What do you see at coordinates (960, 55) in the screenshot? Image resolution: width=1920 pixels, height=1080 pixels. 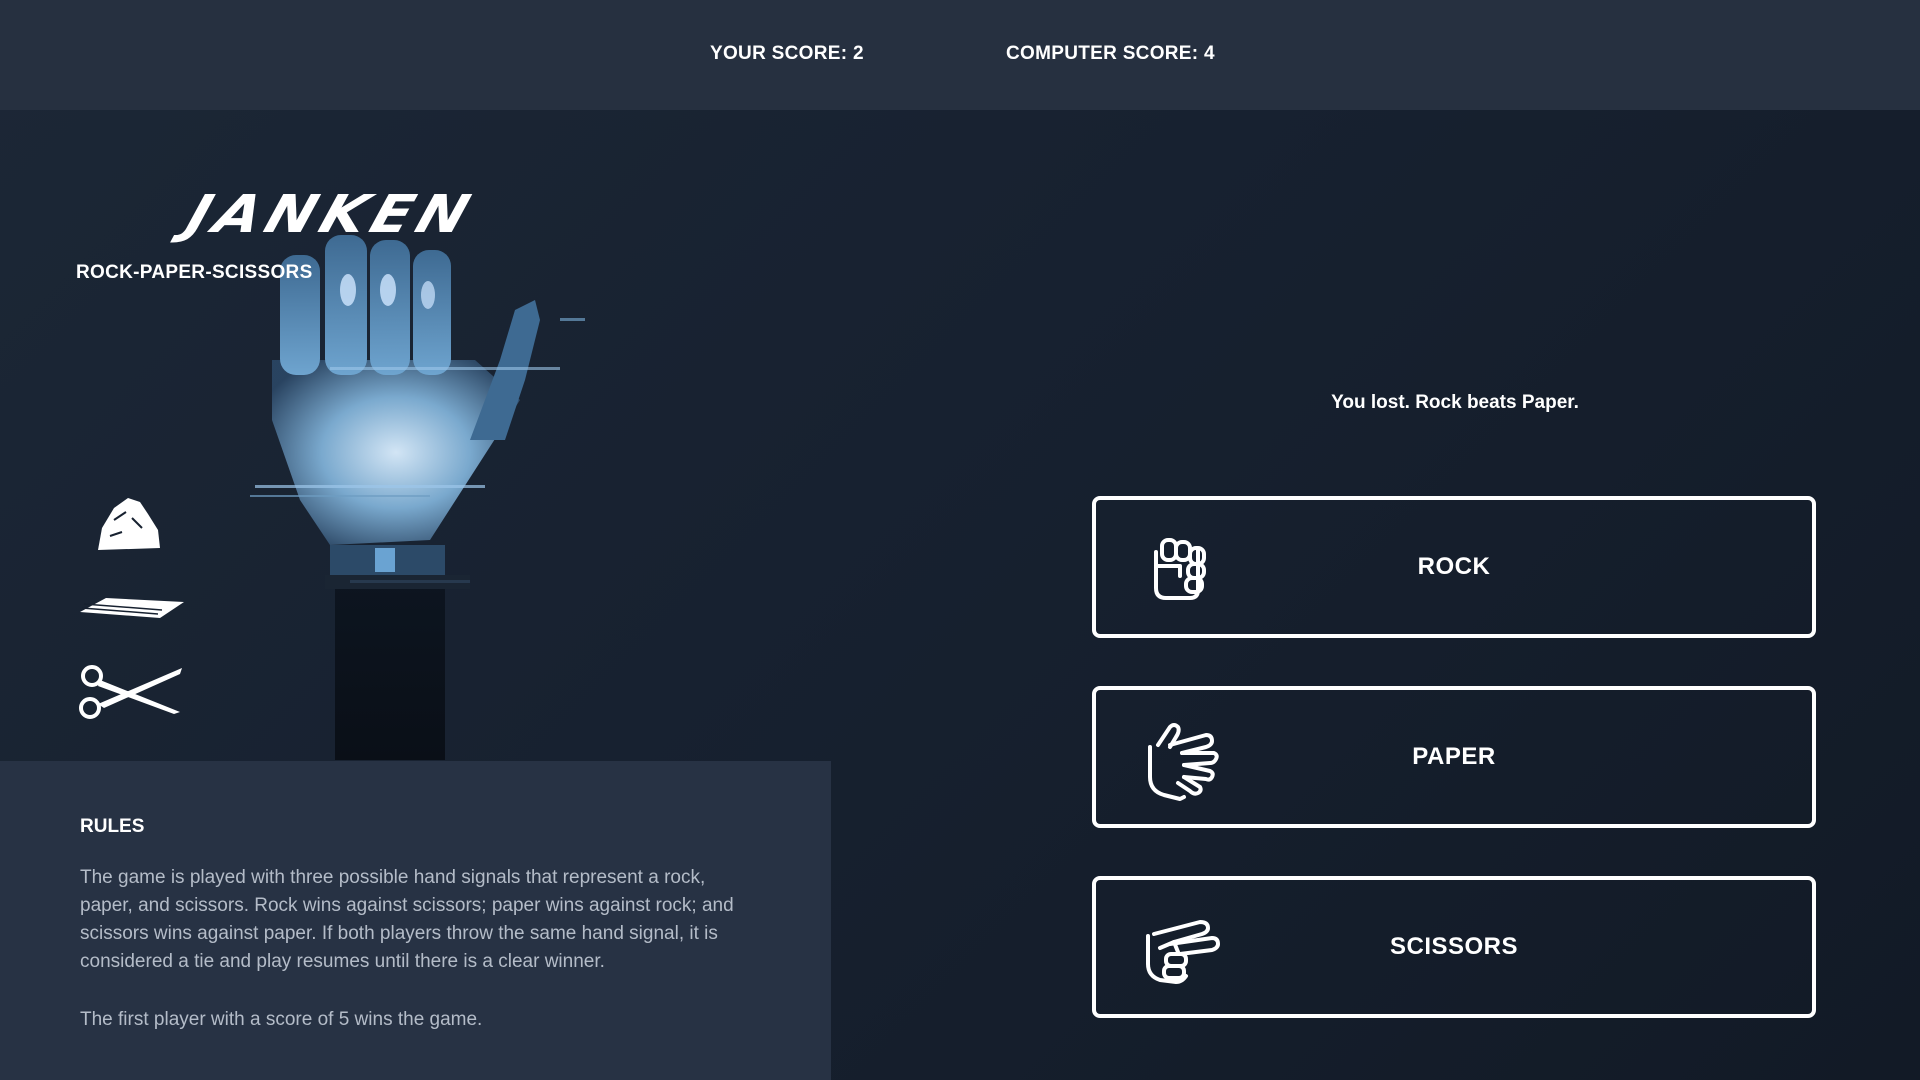 I see `top-bar: YOUR SCORE: 2 COMPUTER SCORE: 4` at bounding box center [960, 55].